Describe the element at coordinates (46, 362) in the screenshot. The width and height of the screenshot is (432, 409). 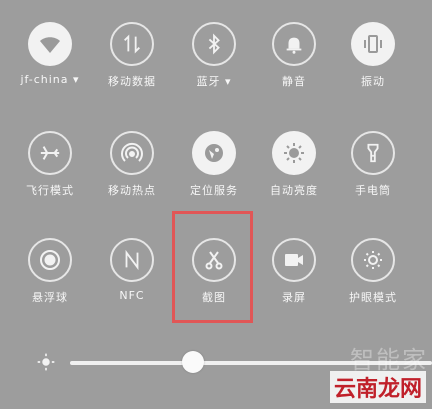
I see `brightness-icon` at that location.